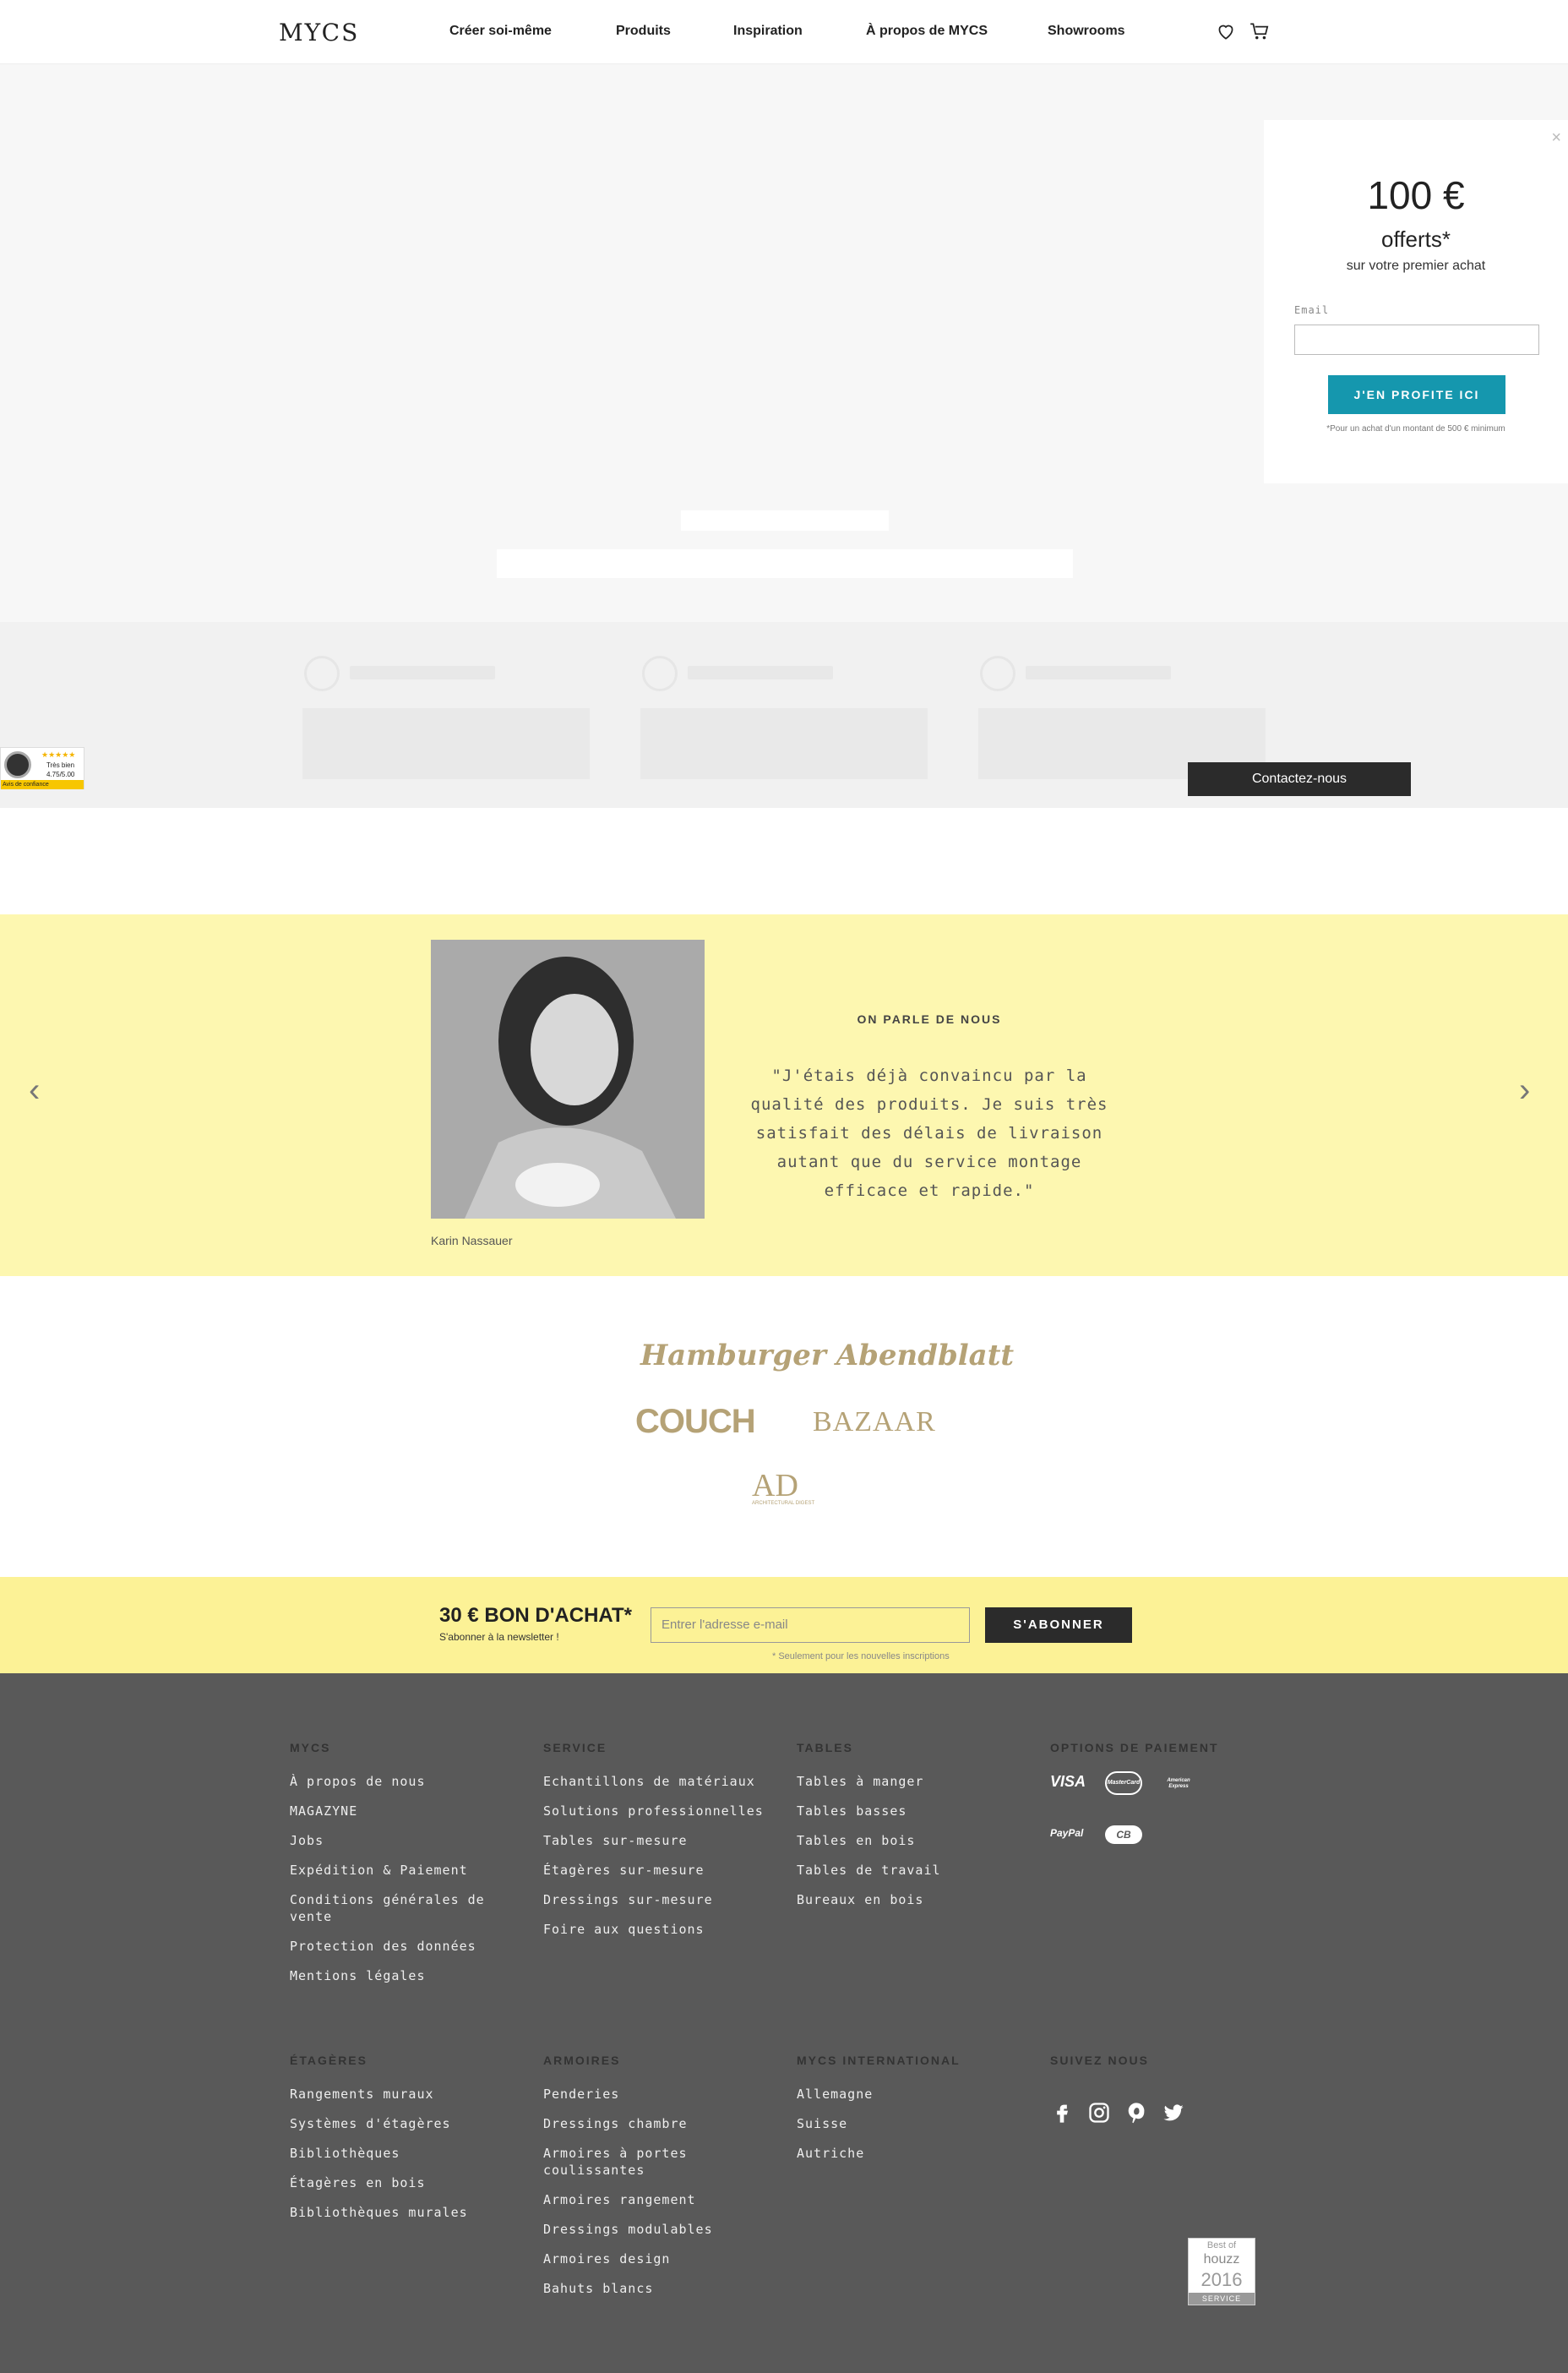  Describe the element at coordinates (399, 1908) in the screenshot. I see `footer-link: Conditions générales de vente` at that location.